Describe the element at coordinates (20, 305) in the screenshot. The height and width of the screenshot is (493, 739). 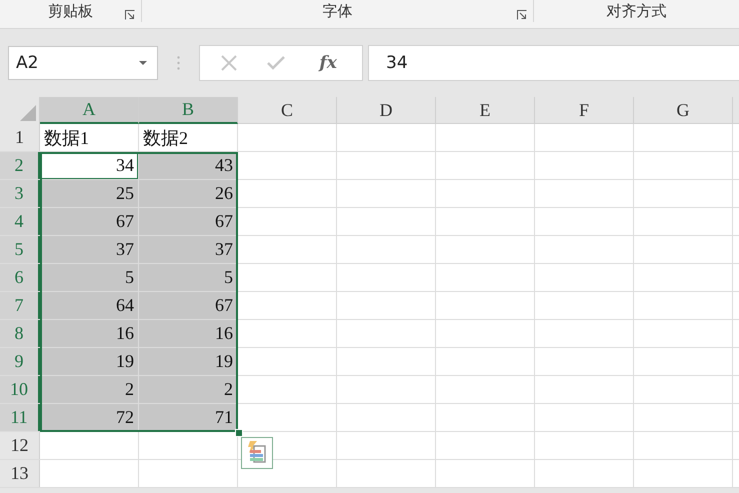
I see `row-header: 7` at that location.